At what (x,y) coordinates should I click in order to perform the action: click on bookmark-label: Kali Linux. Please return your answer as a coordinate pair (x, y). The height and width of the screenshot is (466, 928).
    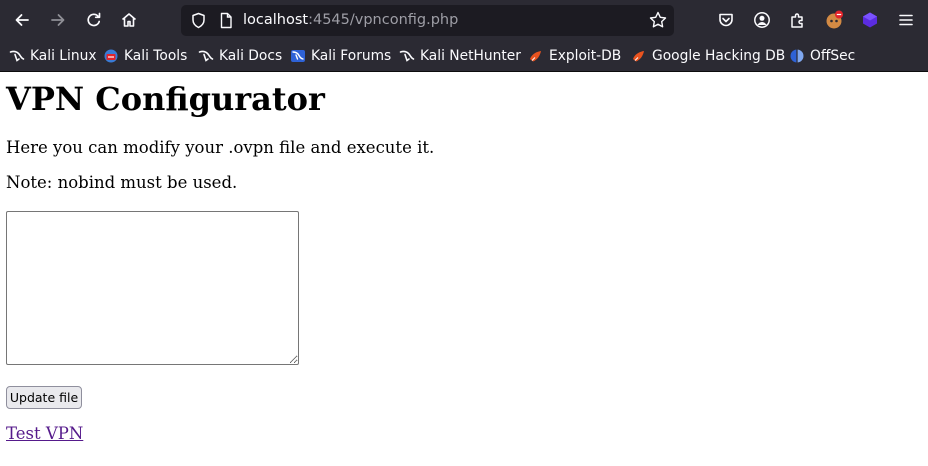
    Looking at the image, I should click on (63, 55).